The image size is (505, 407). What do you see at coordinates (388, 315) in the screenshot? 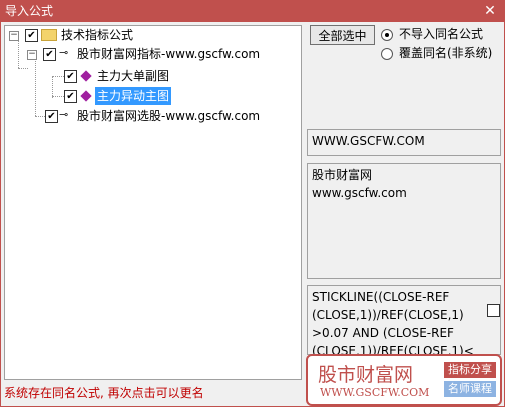
I see `code-line: (CLOSE,1))/REF(CLOSE,1)` at bounding box center [388, 315].